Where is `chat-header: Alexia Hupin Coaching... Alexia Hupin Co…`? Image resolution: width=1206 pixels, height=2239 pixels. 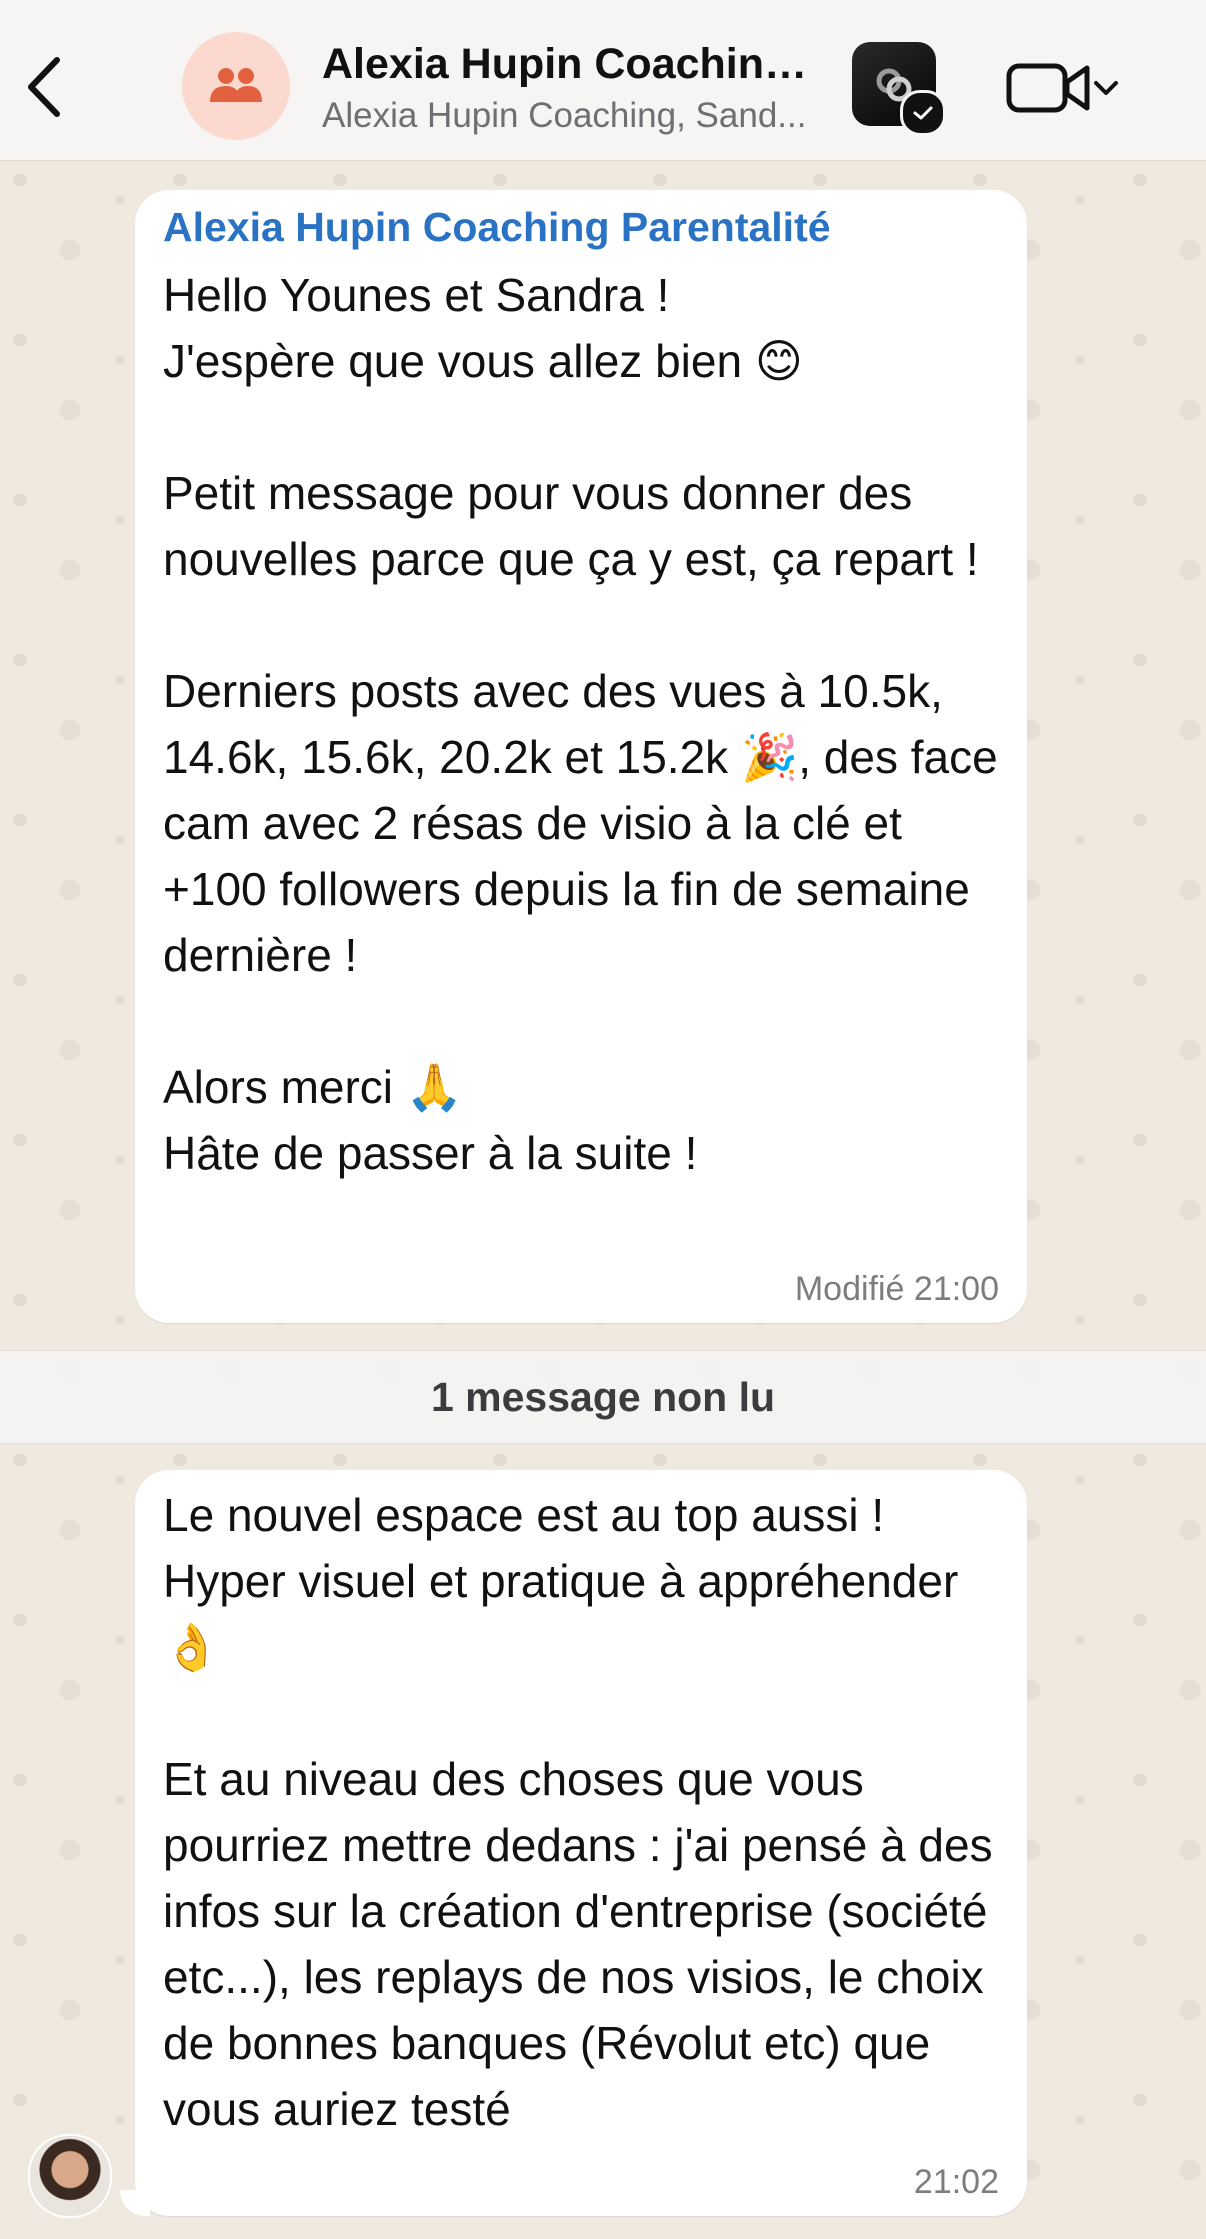 chat-header: Alexia Hupin Coaching... Alexia Hupin Co… is located at coordinates (603, 80).